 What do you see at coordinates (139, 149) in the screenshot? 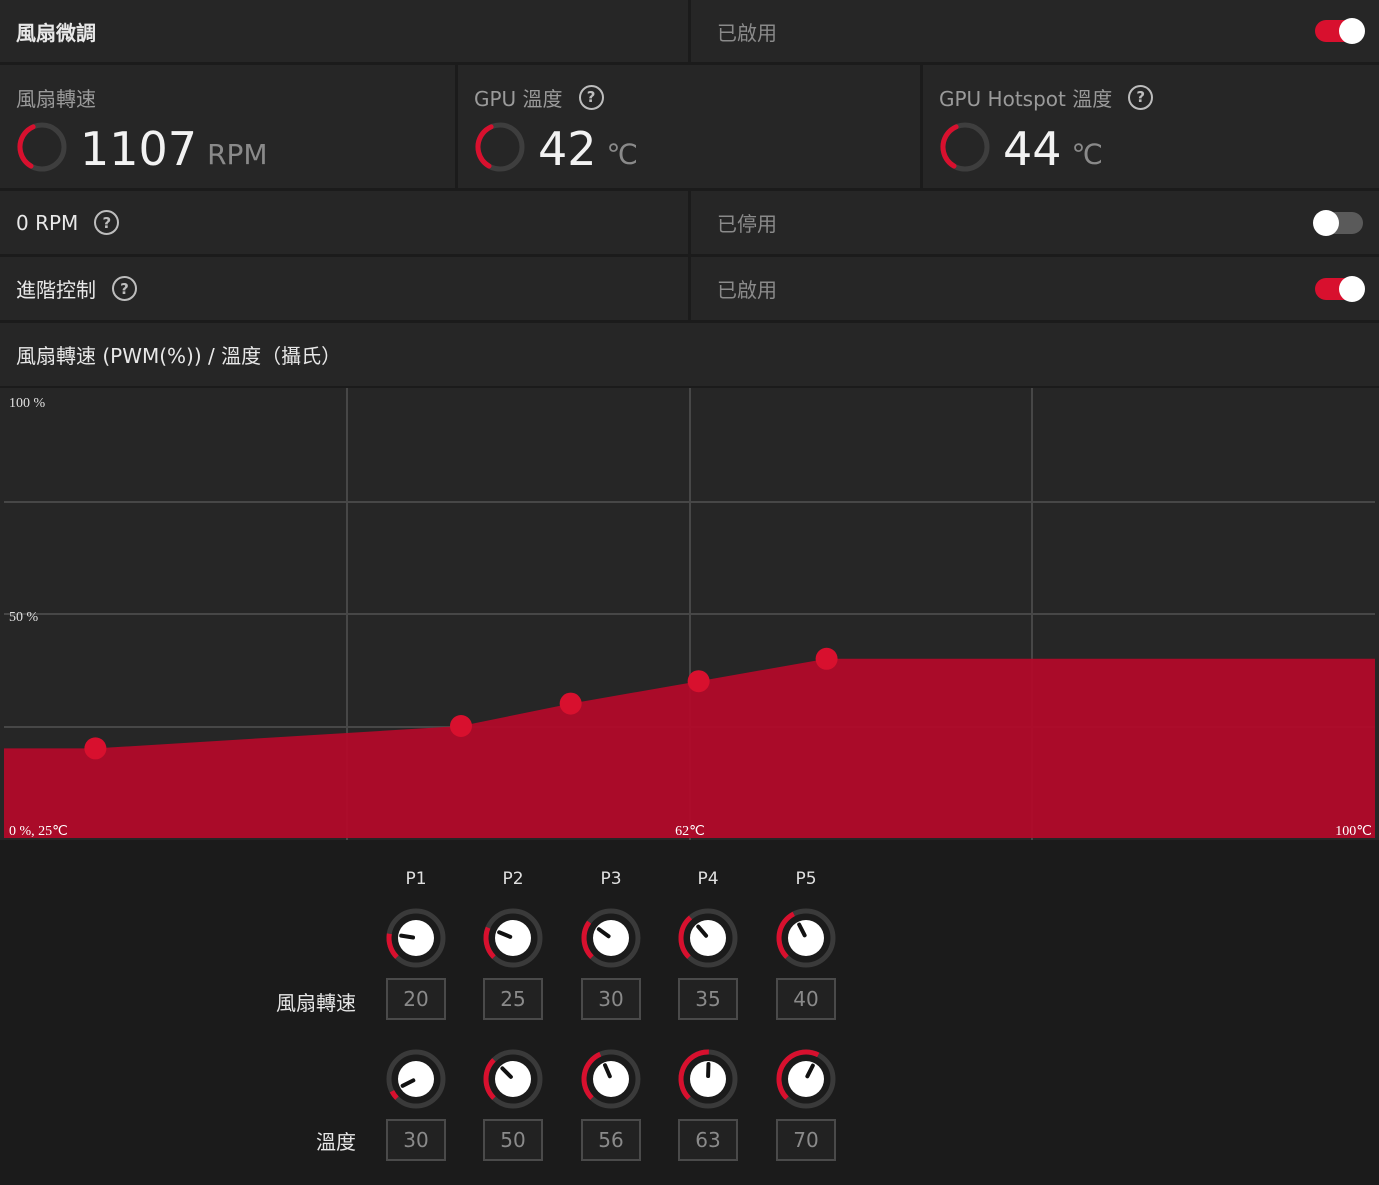
I see `fan-speed-value: 1107` at bounding box center [139, 149].